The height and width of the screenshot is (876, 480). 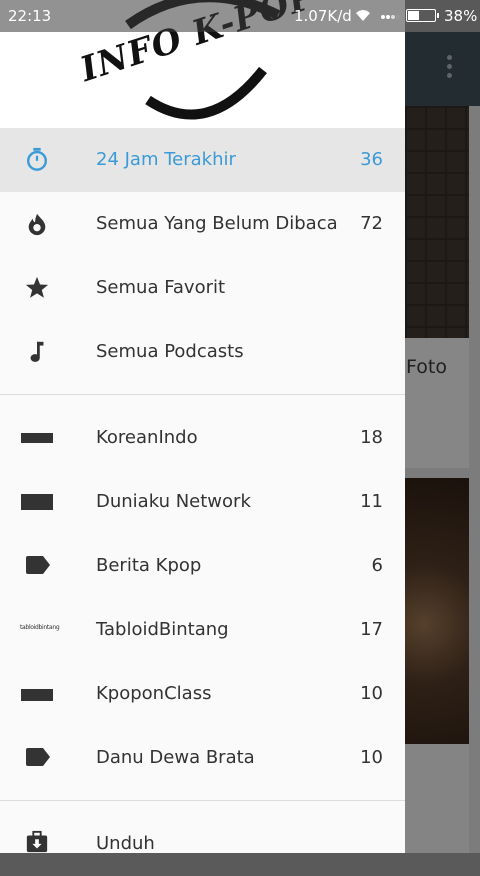 What do you see at coordinates (240, 16) in the screenshot?
I see `status-bar: 22:13 1.07K/d 38%` at bounding box center [240, 16].